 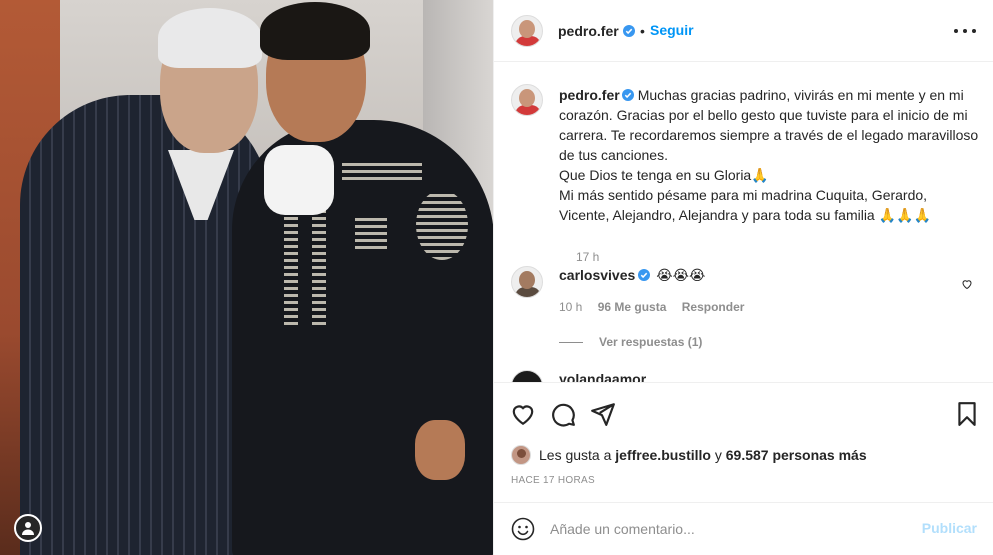 I want to click on tagged-users-button, so click(x=28, y=528).